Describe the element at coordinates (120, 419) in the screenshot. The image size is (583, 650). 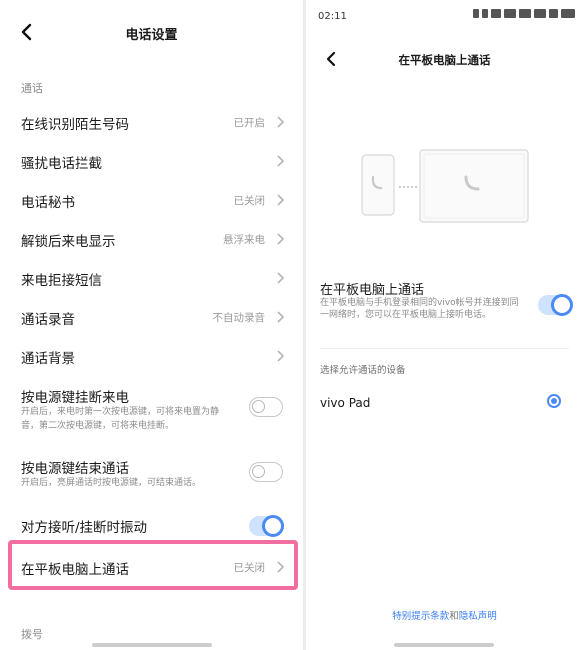
I see `row-description: 开启后，来电时第一次按电源键，可将来电置为静音，第二次按电源键，可将来电挂断。` at that location.